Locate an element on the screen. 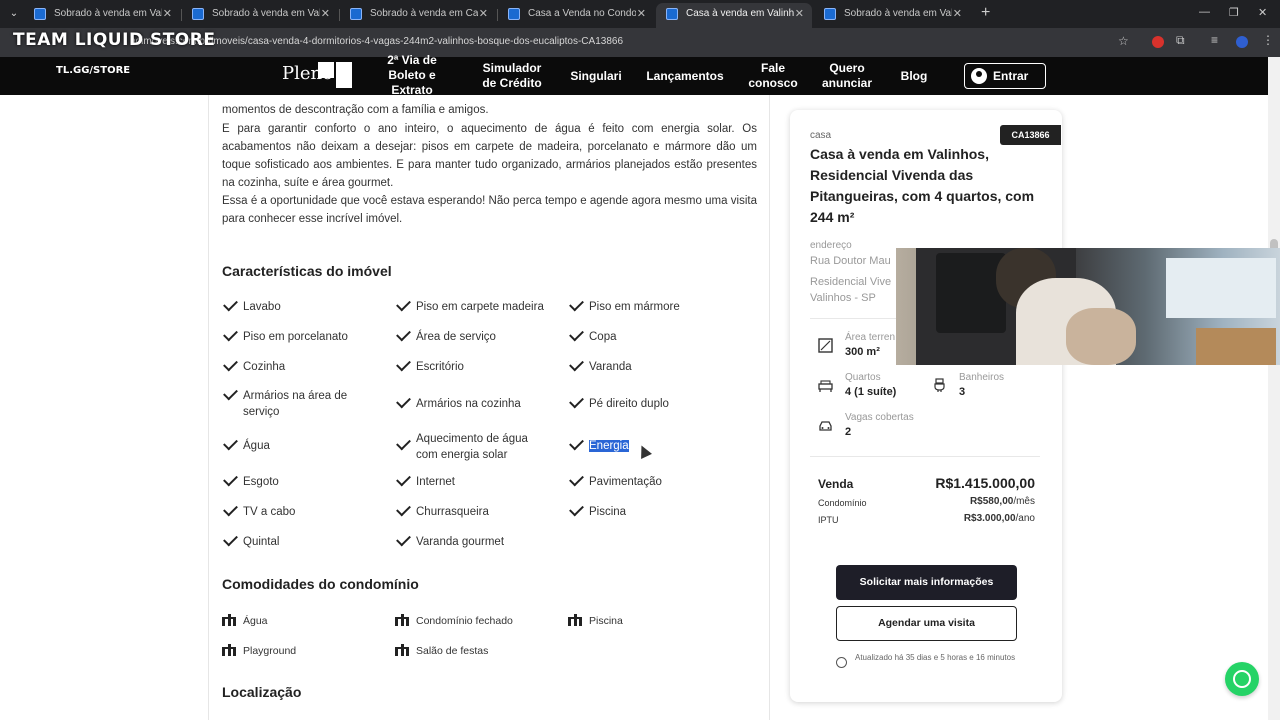  media-icon: ≡ is located at coordinates (1214, 40).